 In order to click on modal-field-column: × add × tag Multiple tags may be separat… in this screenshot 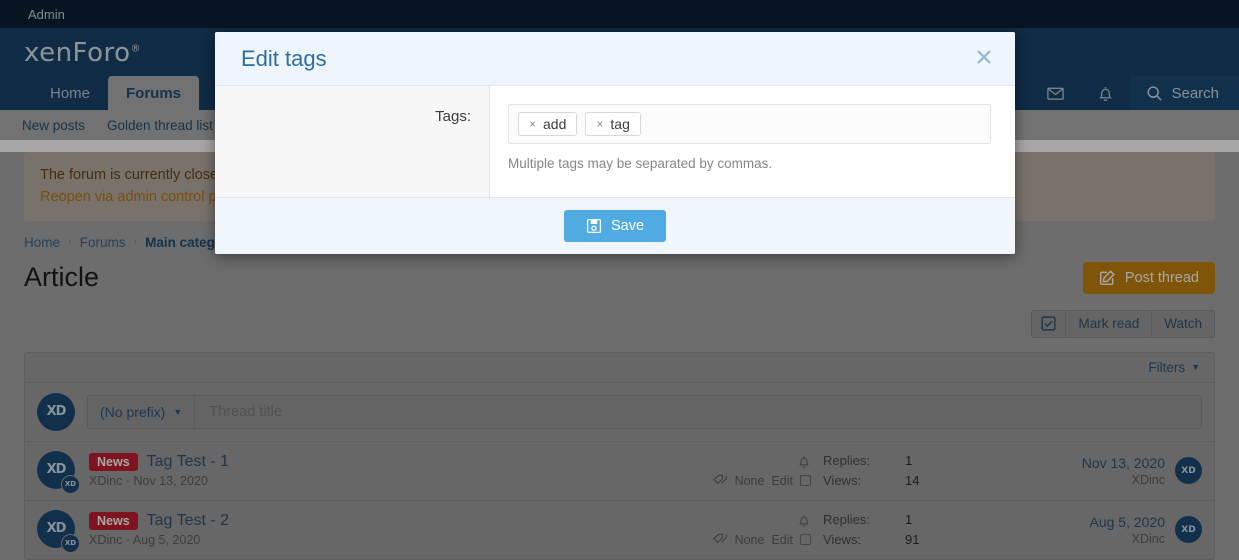, I will do `click(752, 141)`.